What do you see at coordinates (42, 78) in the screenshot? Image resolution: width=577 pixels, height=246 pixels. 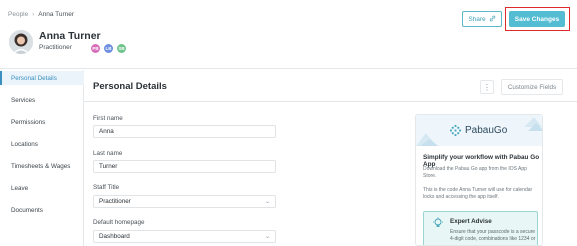 I see `sidebar-item-personal-details: Personal Details` at bounding box center [42, 78].